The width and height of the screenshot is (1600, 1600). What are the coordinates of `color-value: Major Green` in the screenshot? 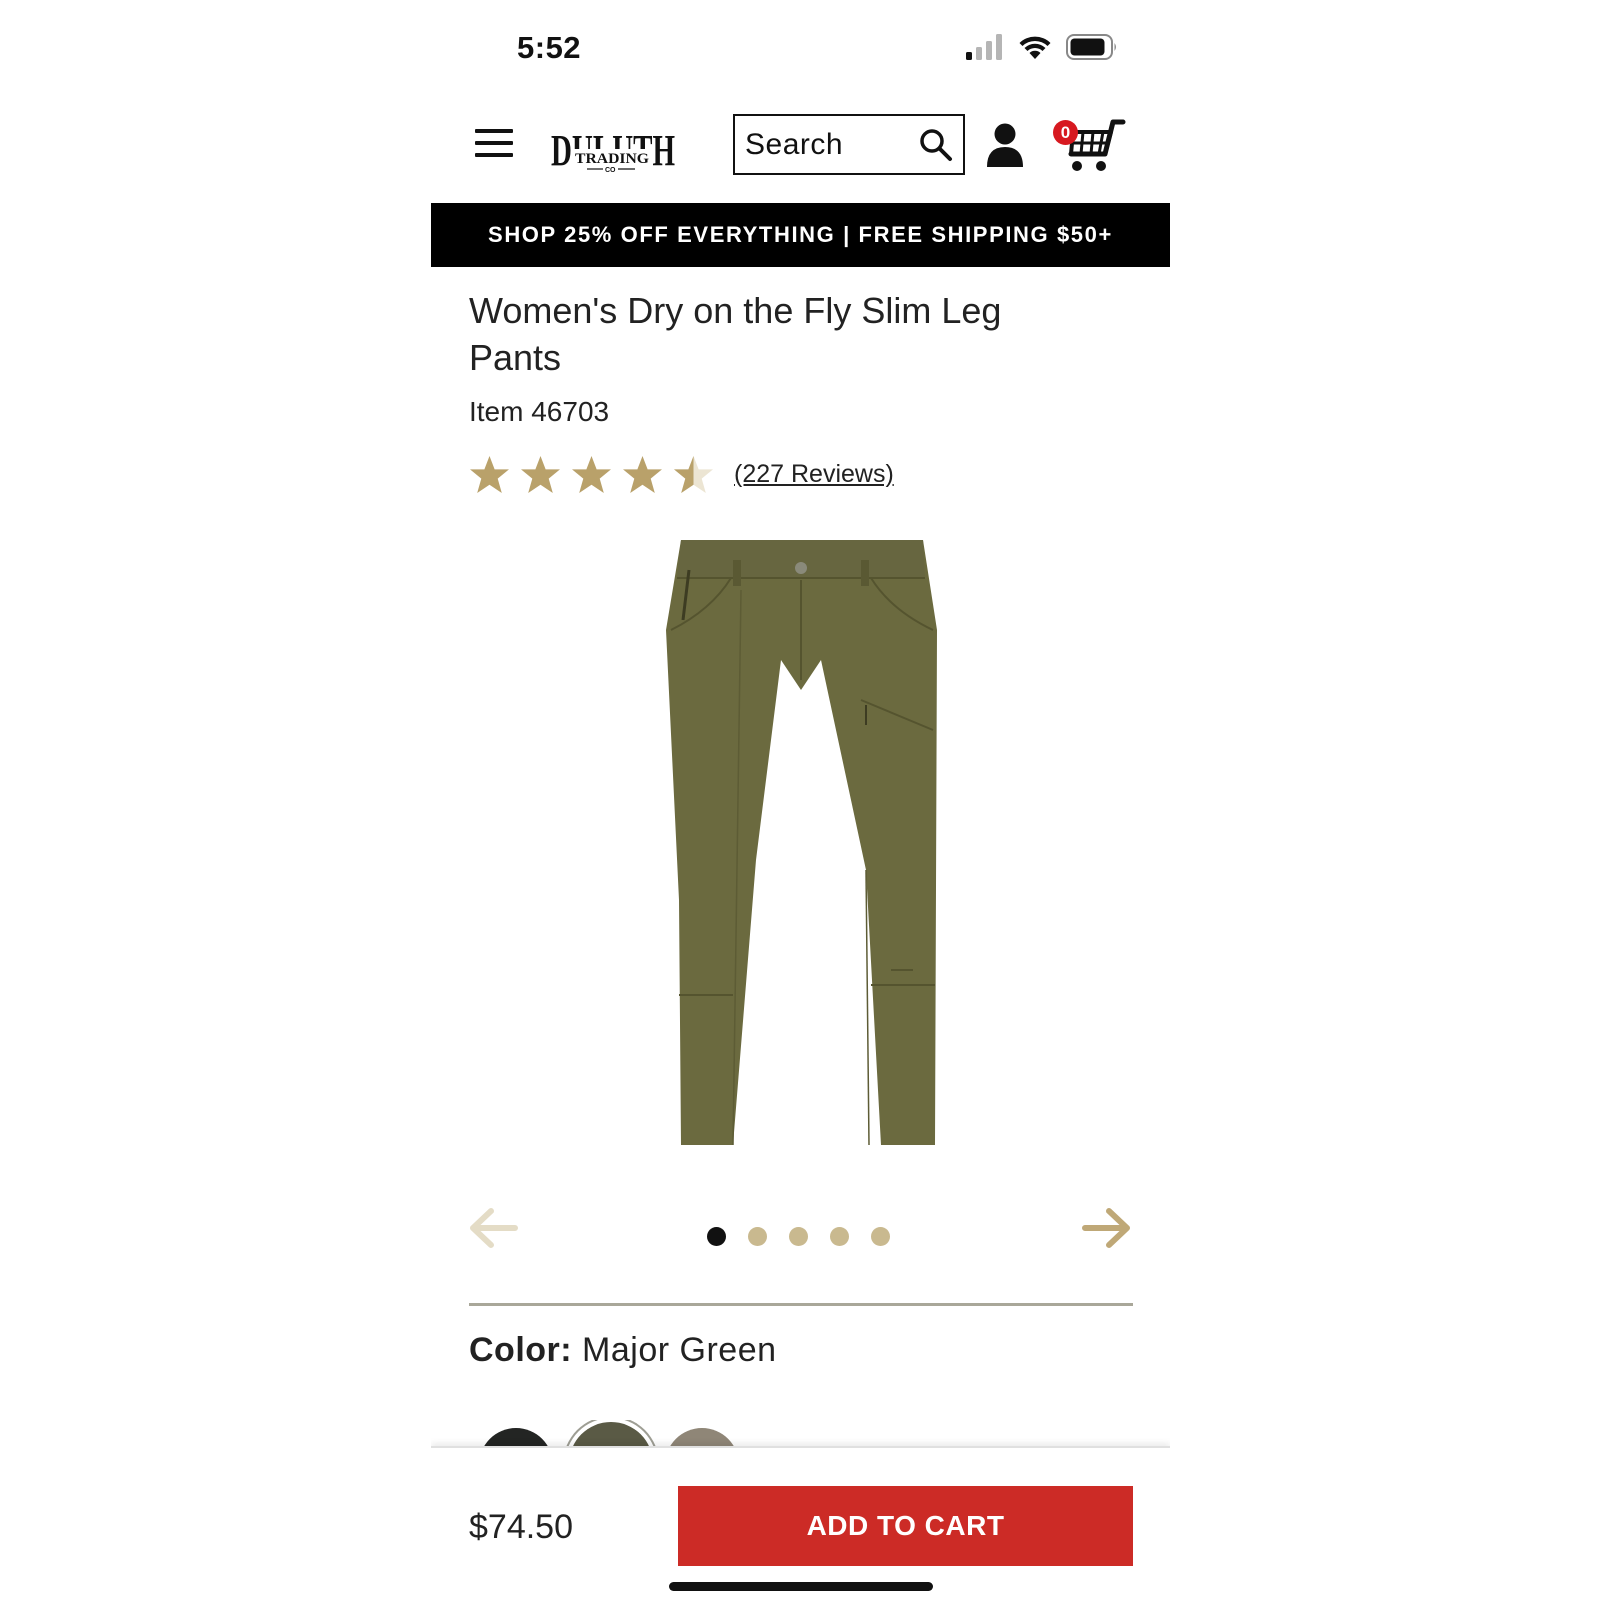 It's located at (679, 1350).